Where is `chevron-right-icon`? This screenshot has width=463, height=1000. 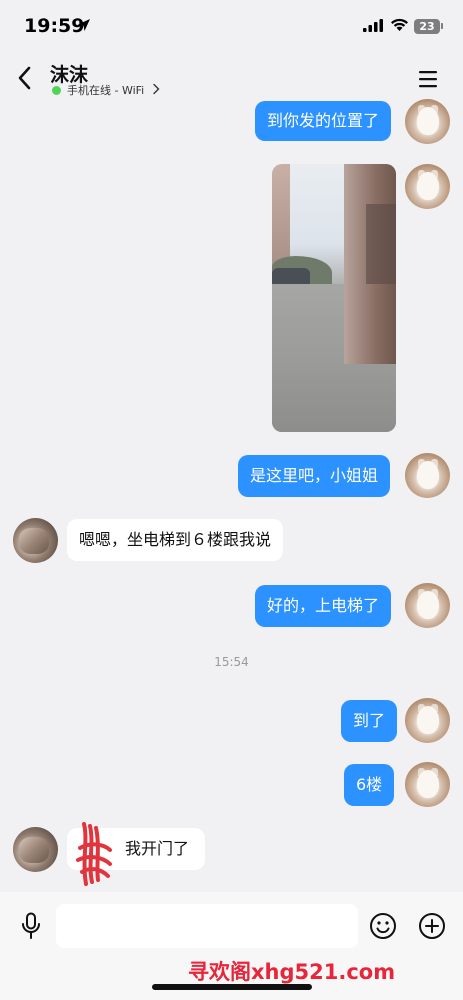
chevron-right-icon is located at coordinates (156, 89).